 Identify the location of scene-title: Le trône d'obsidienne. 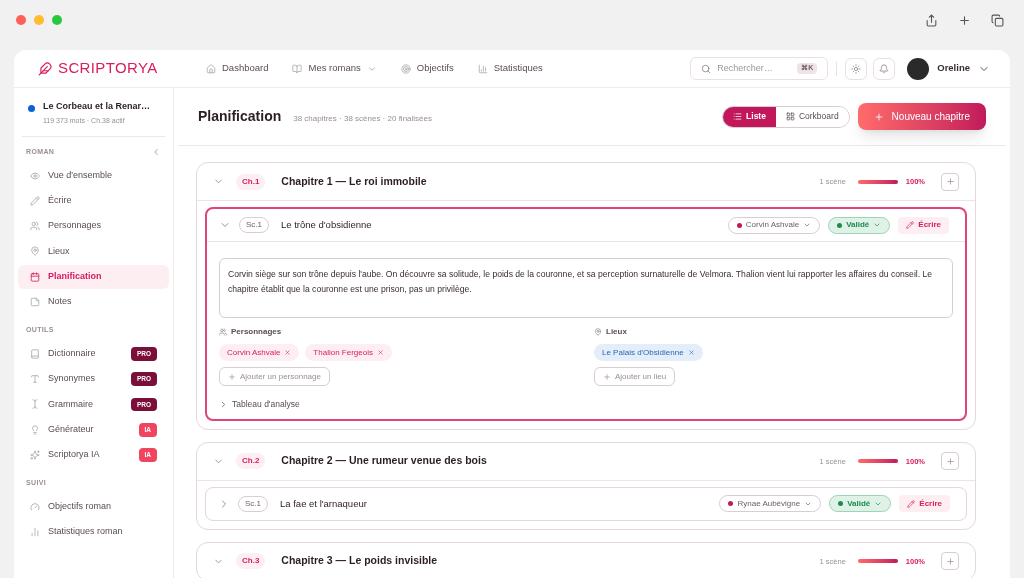
(326, 224).